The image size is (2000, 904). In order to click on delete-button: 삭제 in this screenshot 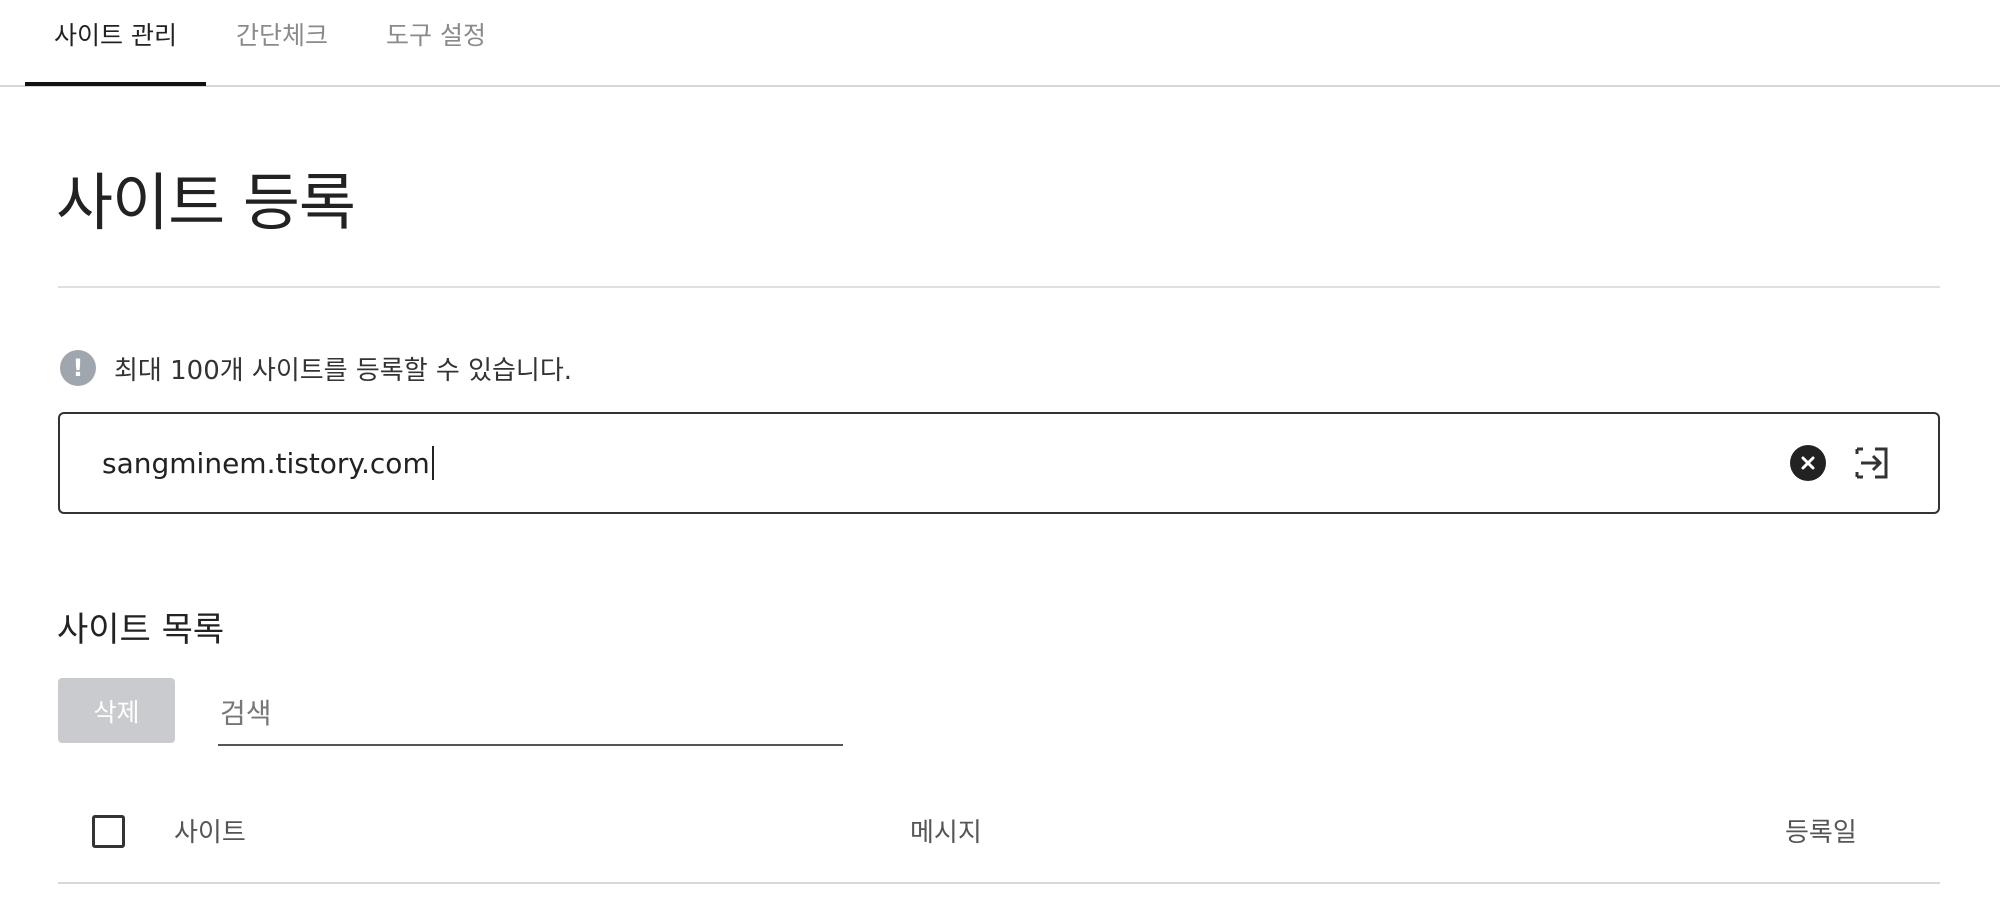, I will do `click(116, 710)`.